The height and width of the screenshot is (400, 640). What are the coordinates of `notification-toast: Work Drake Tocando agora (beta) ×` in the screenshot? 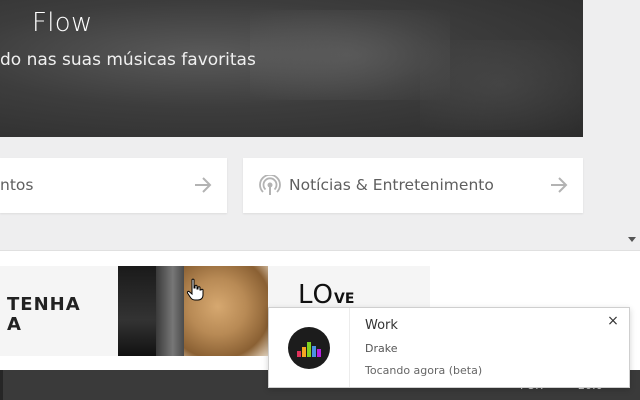 It's located at (449, 347).